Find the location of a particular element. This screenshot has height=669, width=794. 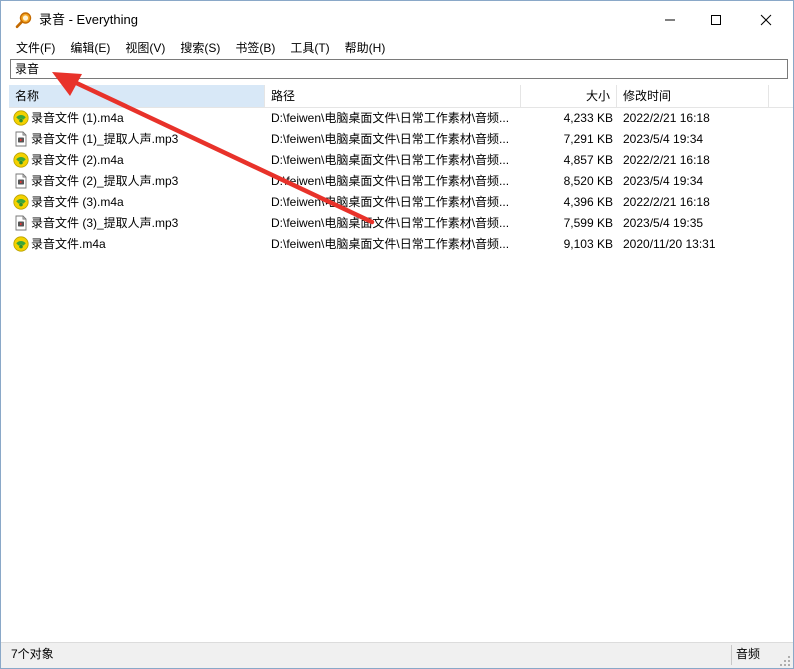

file-name-cell: 录音文件 (2)_提取人声.mp3 is located at coordinates (138, 181).